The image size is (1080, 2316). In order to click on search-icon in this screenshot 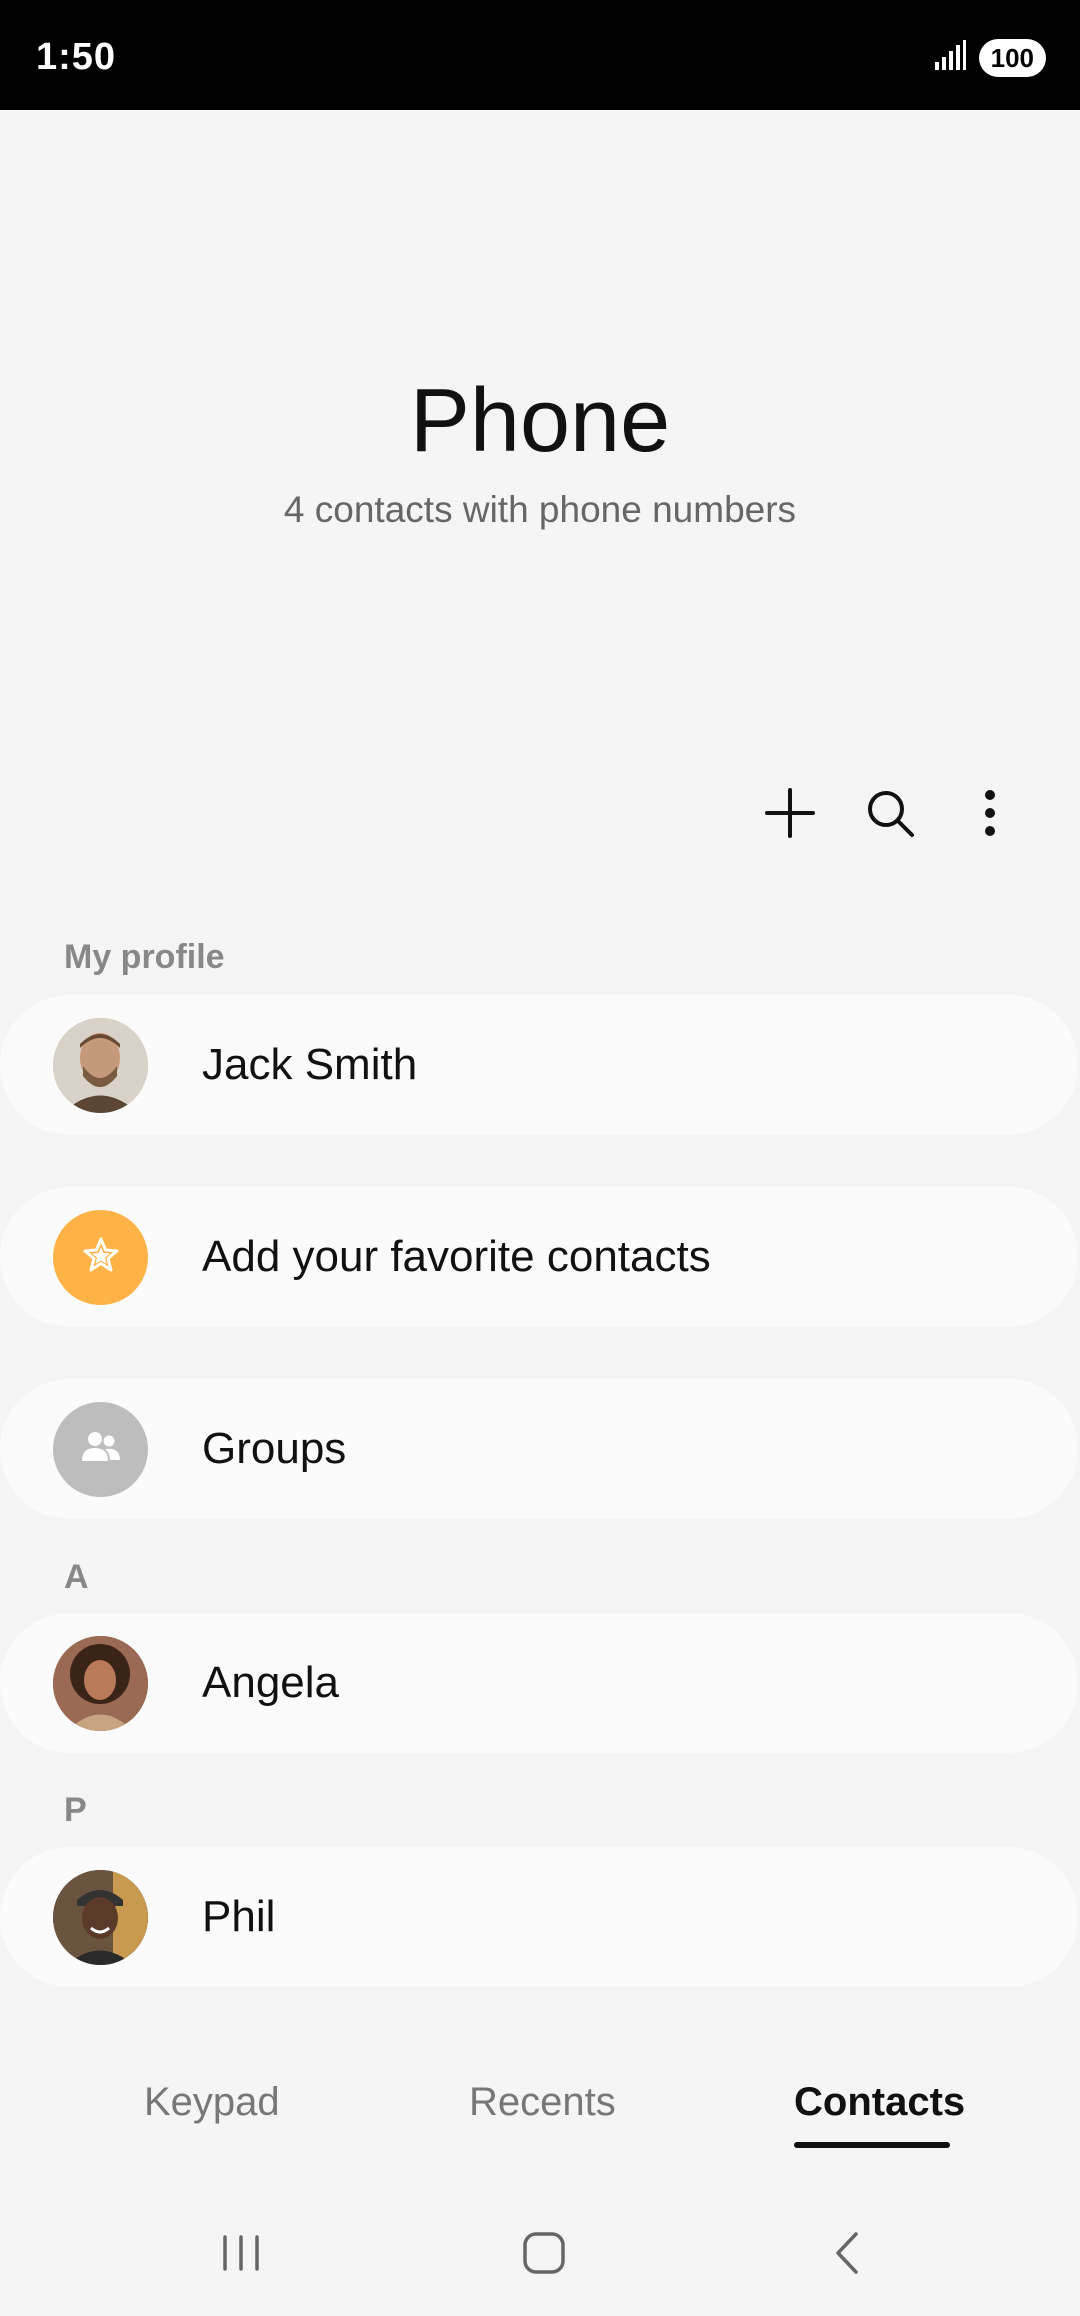, I will do `click(890, 815)`.